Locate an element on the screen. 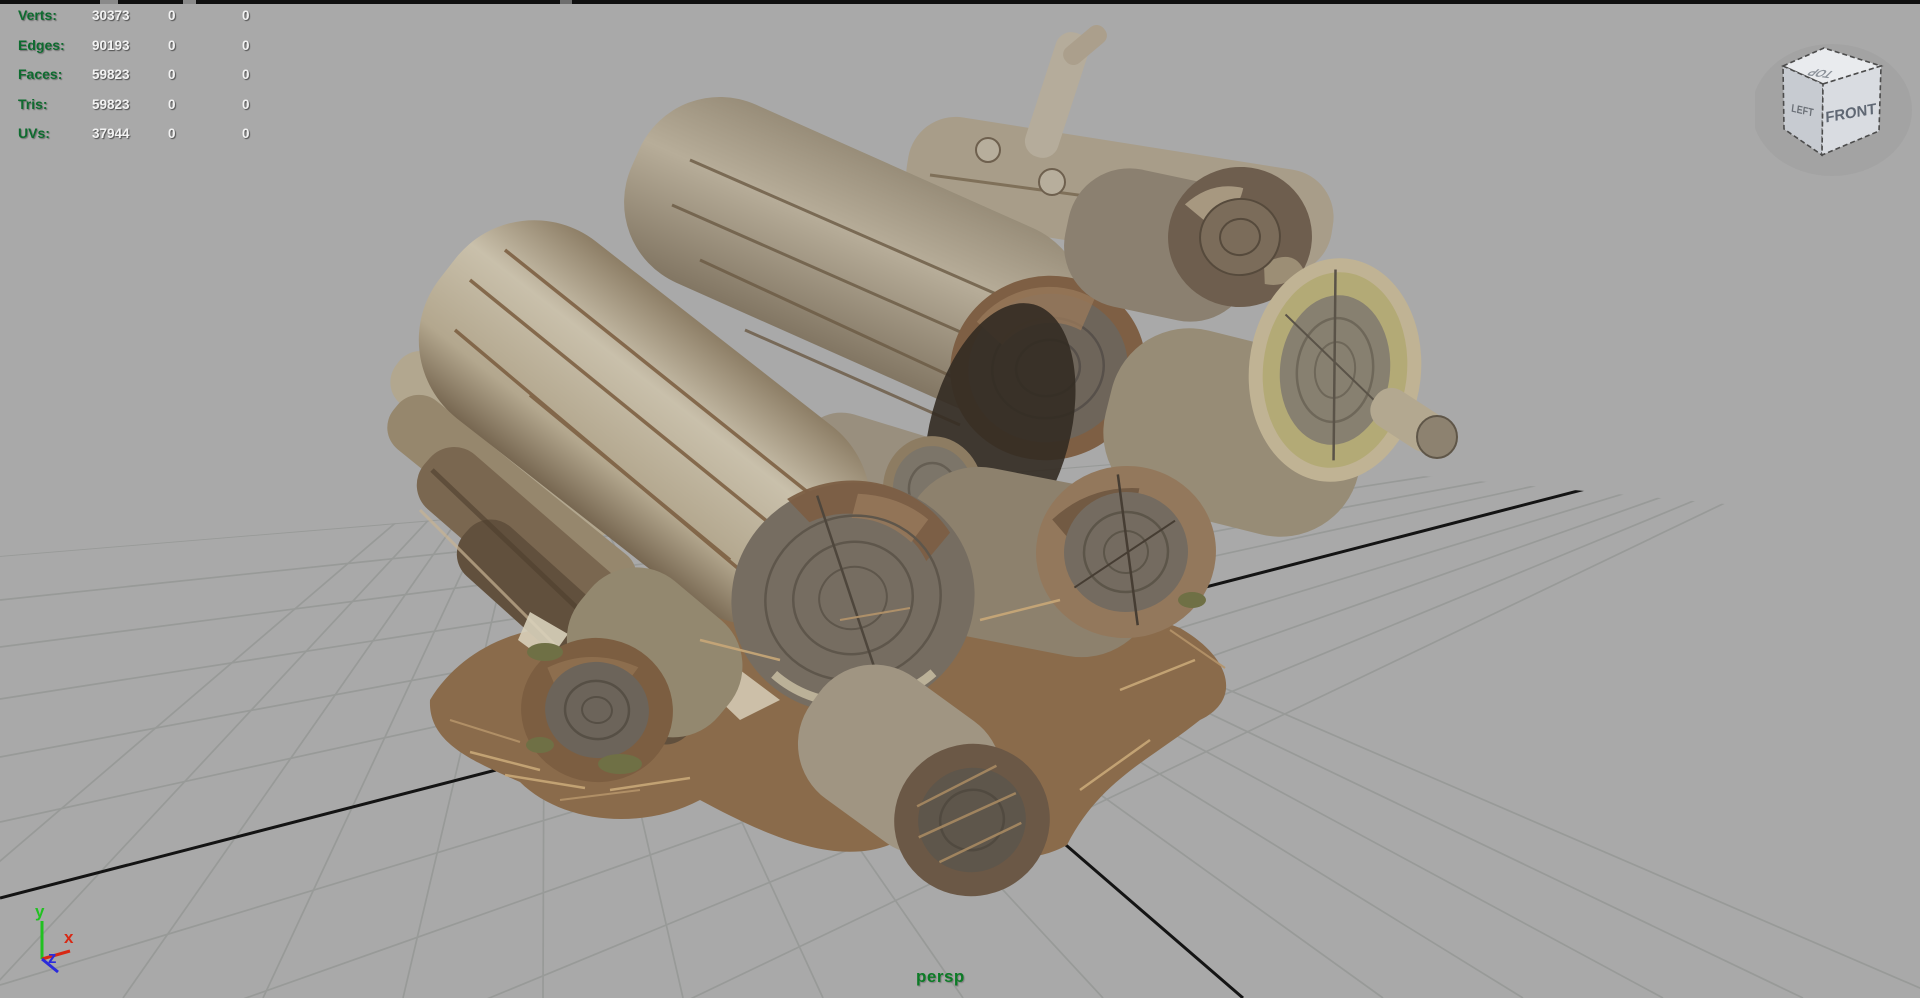 The height and width of the screenshot is (998, 1920). view-cube: TOP LEFT FRONT is located at coordinates (1837, 105).